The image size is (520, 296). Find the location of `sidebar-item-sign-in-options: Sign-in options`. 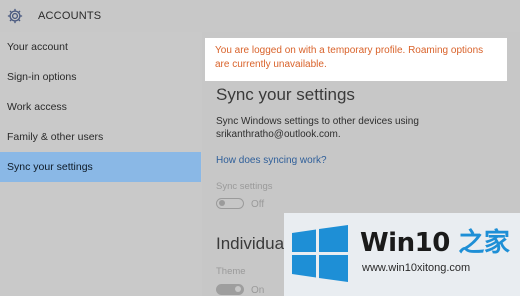

sidebar-item-sign-in-options: Sign-in options is located at coordinates (100, 77).